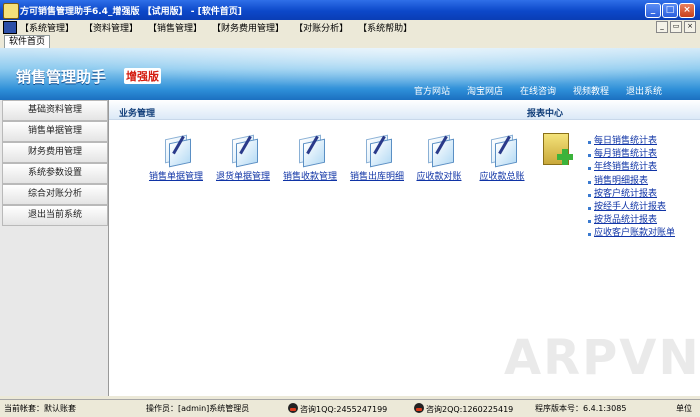  Describe the element at coordinates (131, 12) in the screenshot. I see `window-title: 方可销售管理助手6.4_增强版 【试用版】 - [软件首页]` at that location.